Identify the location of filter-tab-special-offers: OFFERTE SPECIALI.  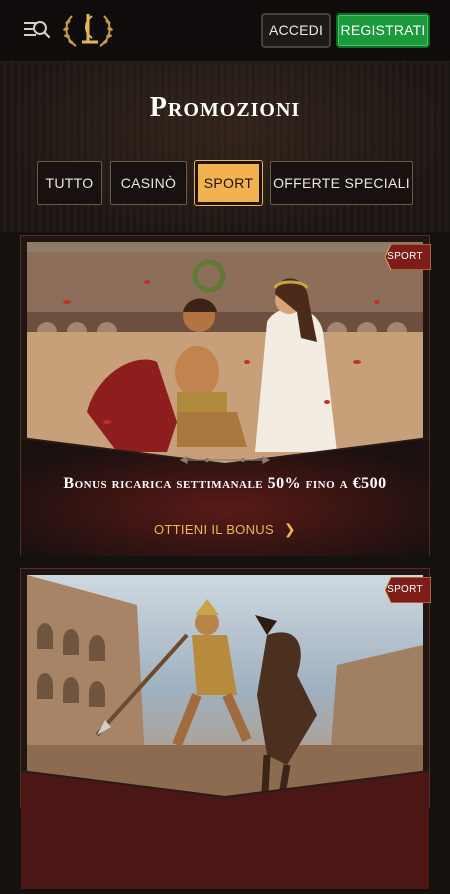
(341, 183).